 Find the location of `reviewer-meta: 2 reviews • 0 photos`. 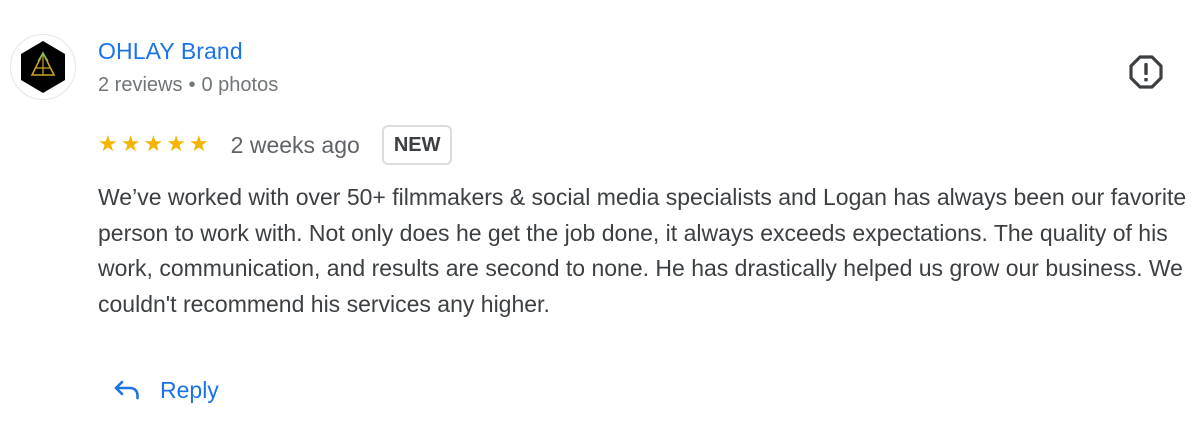

reviewer-meta: 2 reviews • 0 photos is located at coordinates (188, 85).